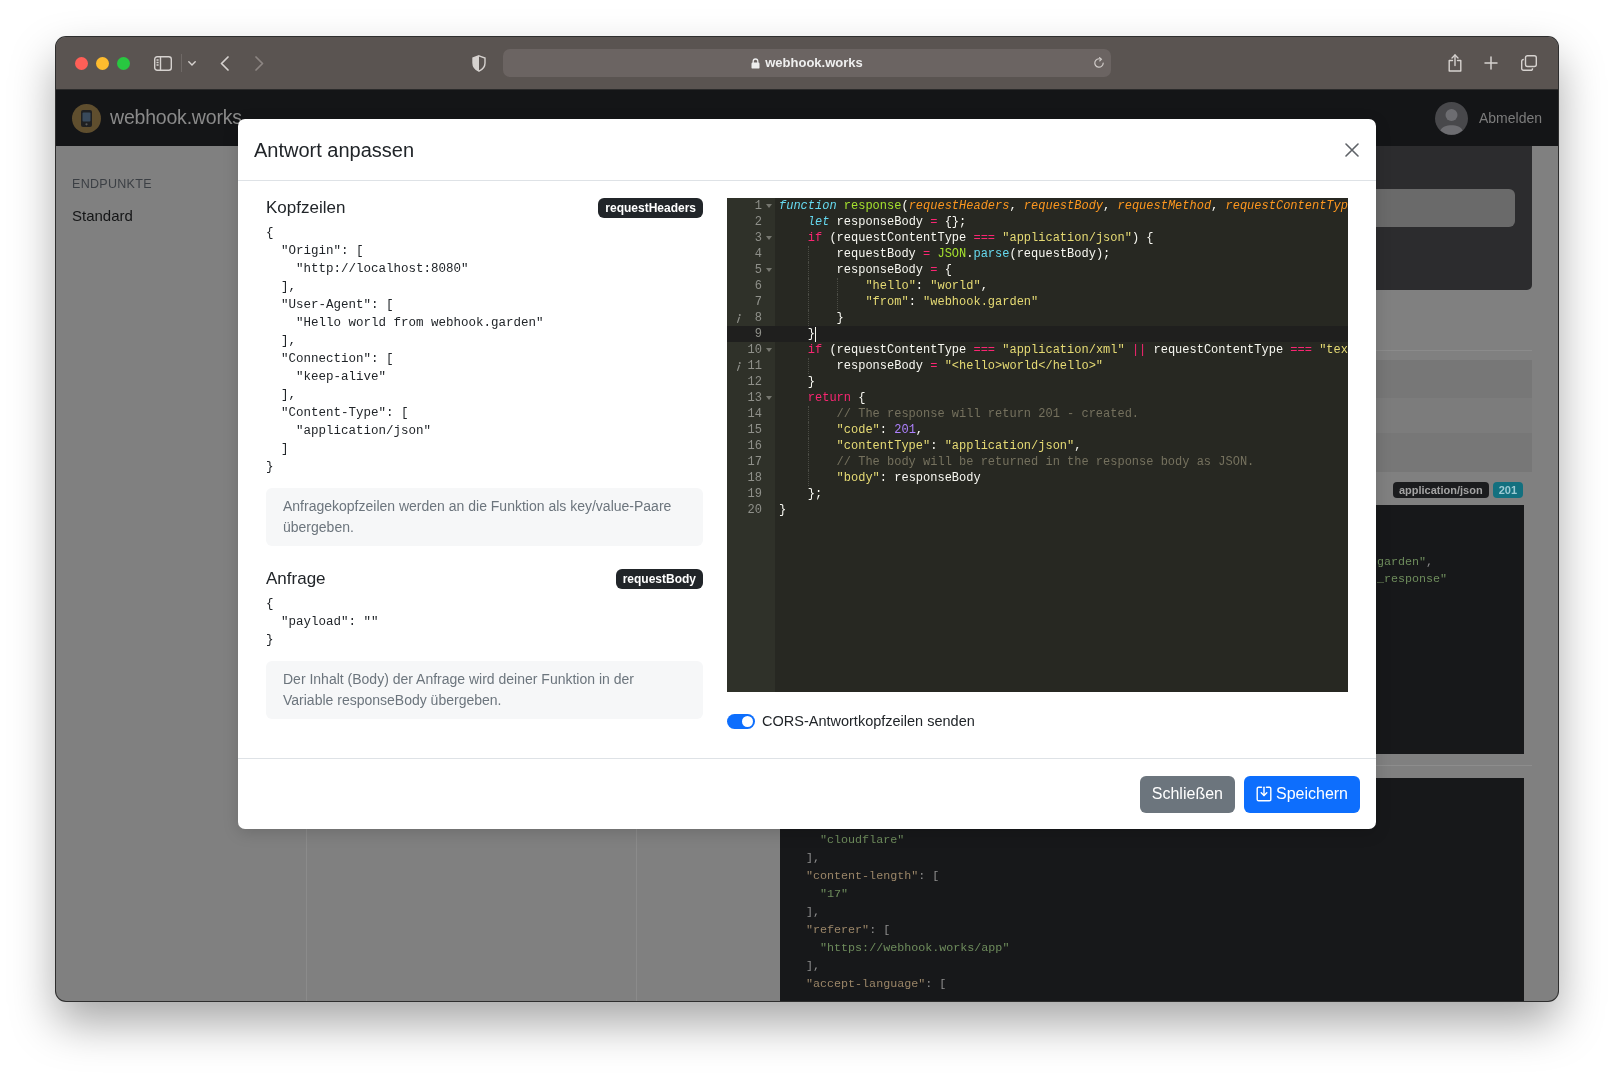  I want to click on close-button: Schließen, so click(1187, 794).